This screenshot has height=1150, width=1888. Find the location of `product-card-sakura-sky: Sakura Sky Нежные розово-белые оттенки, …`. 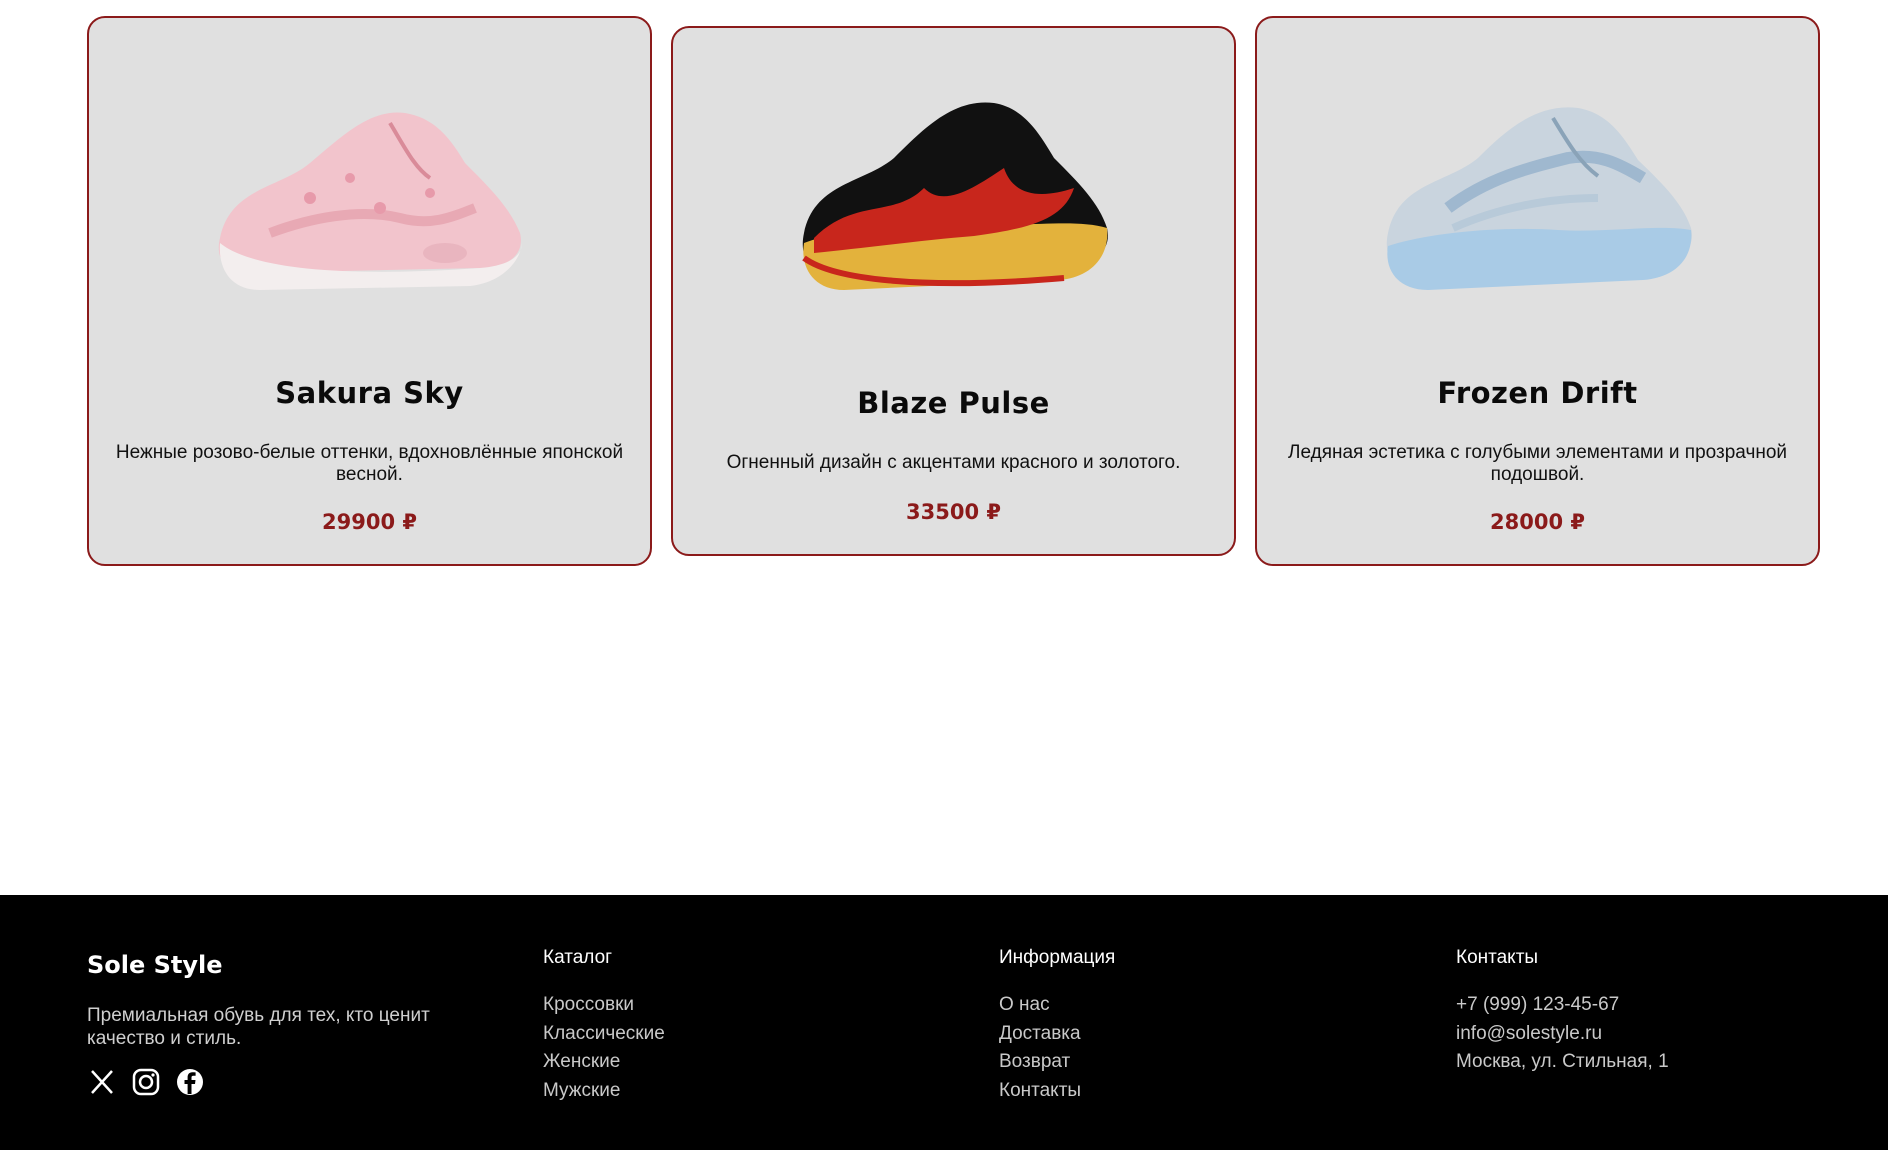

product-card-sakura-sky: Sakura Sky Нежные розово-белые оттенки, … is located at coordinates (369, 291).